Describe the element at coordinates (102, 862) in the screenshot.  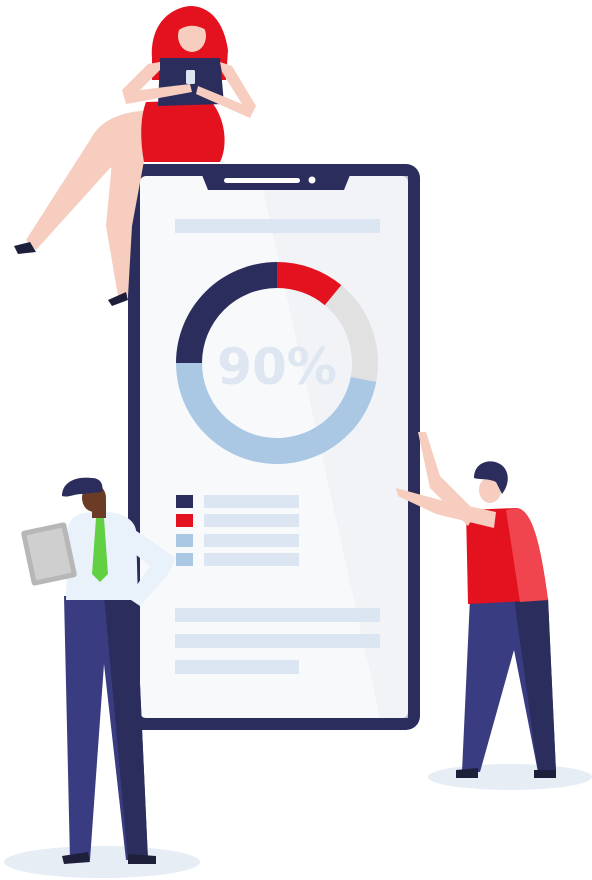
I see `ground-shadow-left` at that location.